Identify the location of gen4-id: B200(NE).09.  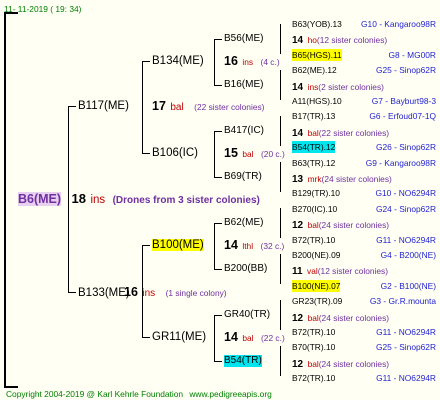
(316, 255).